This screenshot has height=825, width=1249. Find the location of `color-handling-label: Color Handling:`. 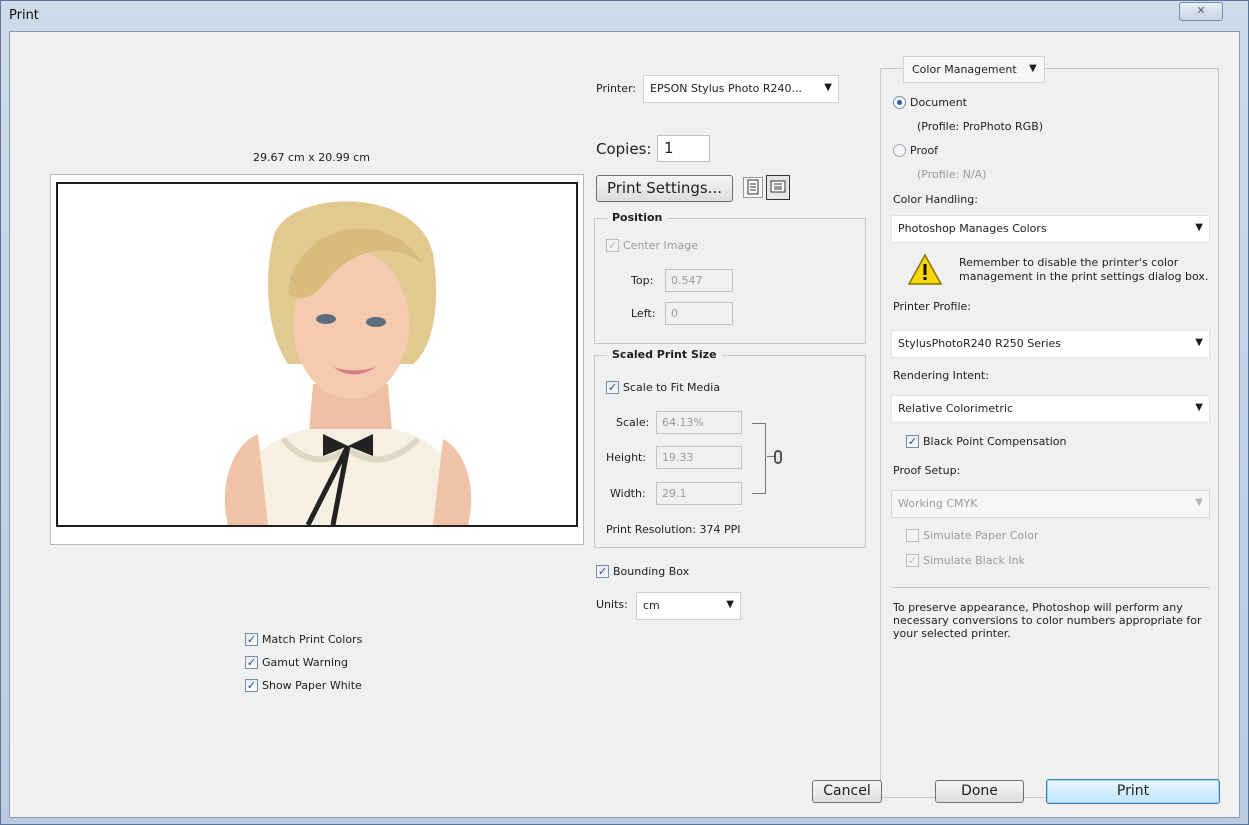

color-handling-label: Color Handling: is located at coordinates (935, 199).